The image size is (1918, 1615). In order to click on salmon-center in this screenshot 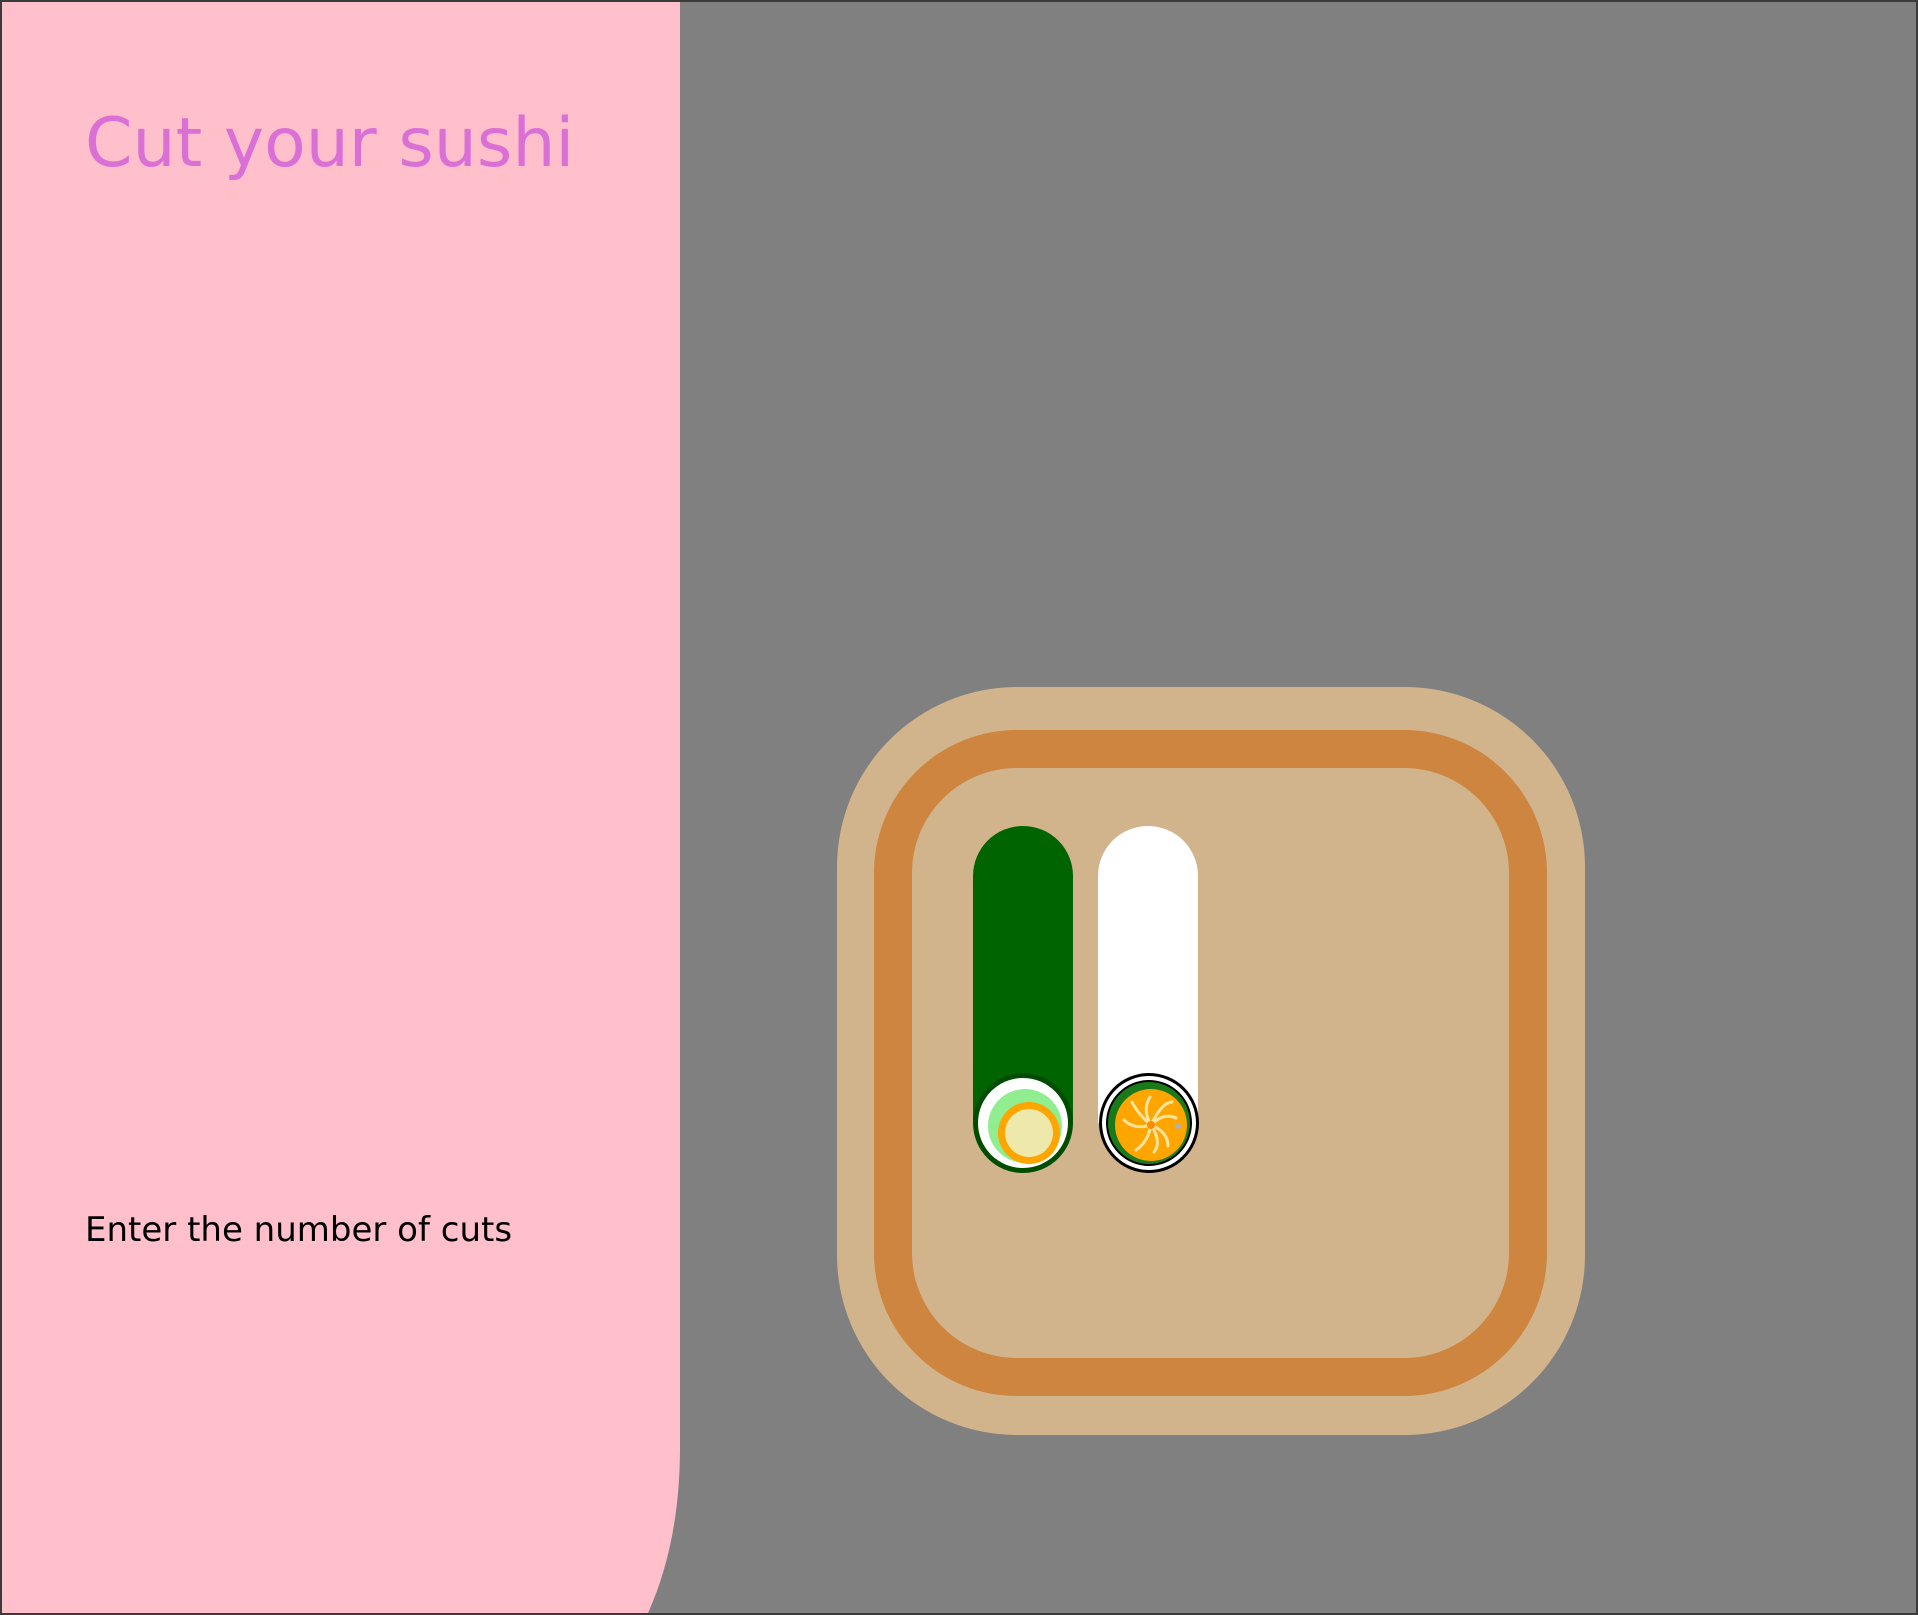, I will do `click(1151, 1125)`.